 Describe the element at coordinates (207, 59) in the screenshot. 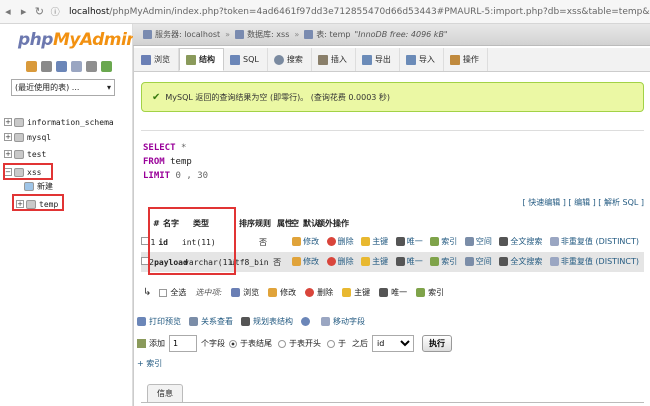

I see `tab-label: 结构` at that location.